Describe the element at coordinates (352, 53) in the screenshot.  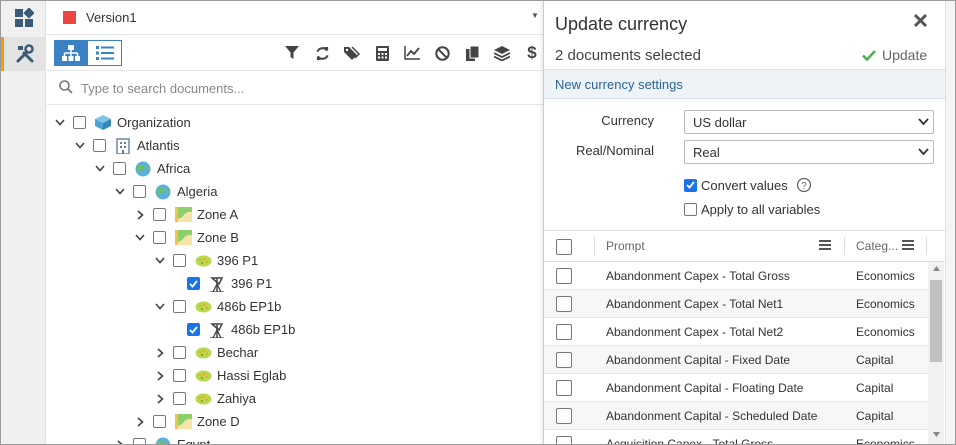
I see `tags-button` at that location.